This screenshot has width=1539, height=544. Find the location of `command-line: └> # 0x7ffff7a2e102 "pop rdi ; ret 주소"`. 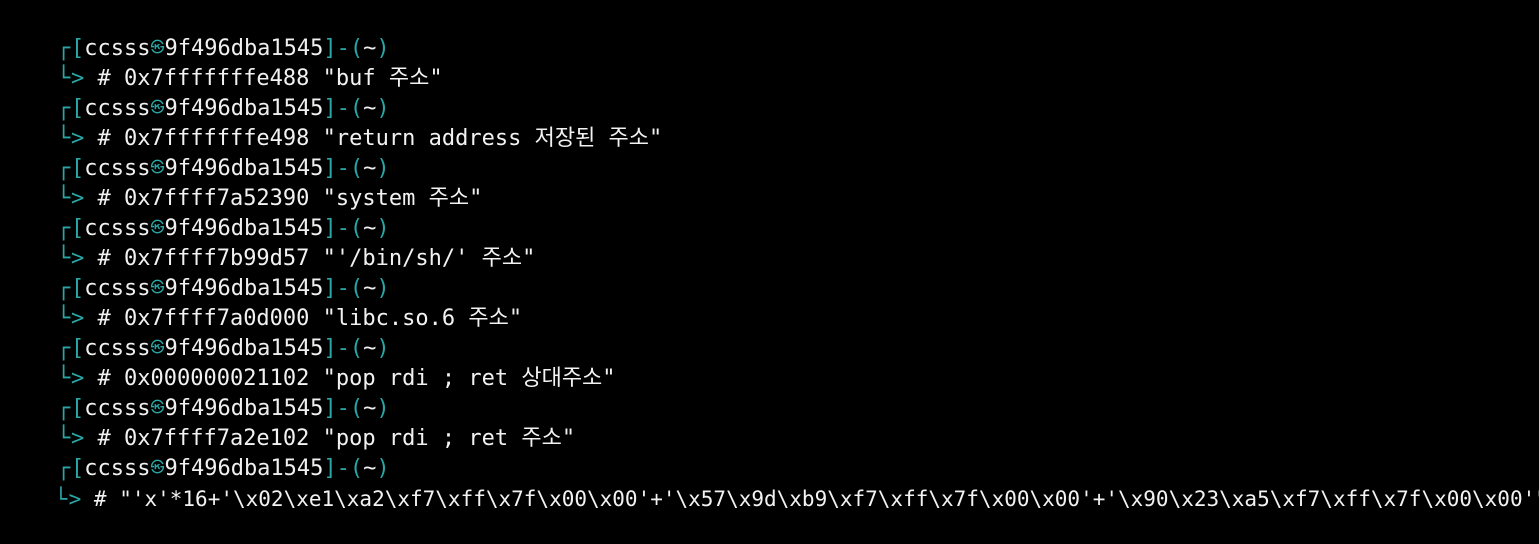

command-line: └> # 0x7ffff7a2e102 "pop rdi ; ret 주소" is located at coordinates (289, 422).